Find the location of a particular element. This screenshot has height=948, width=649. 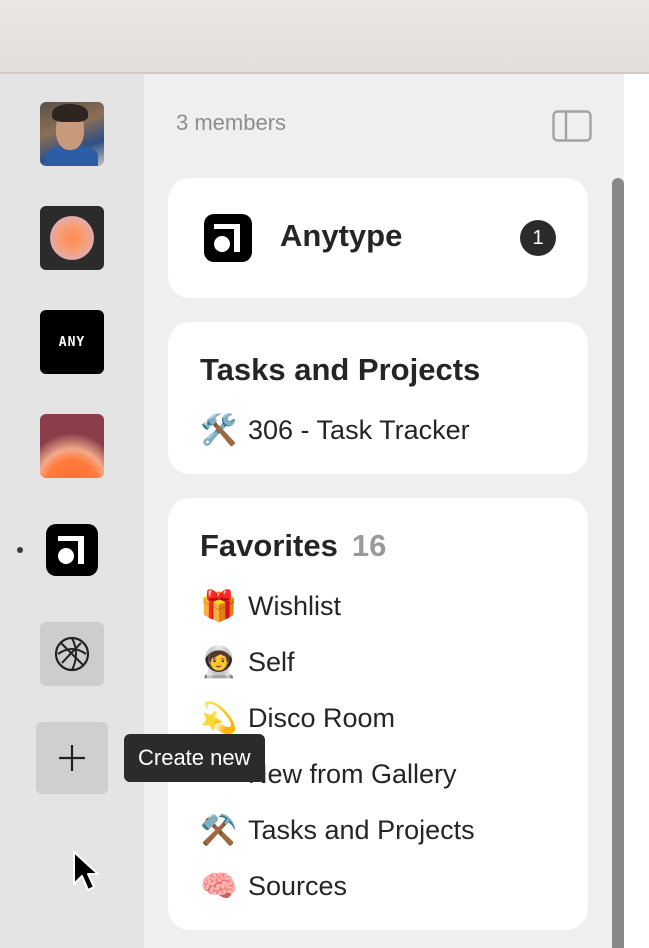

sidebar-toggle-icon is located at coordinates (572, 126).